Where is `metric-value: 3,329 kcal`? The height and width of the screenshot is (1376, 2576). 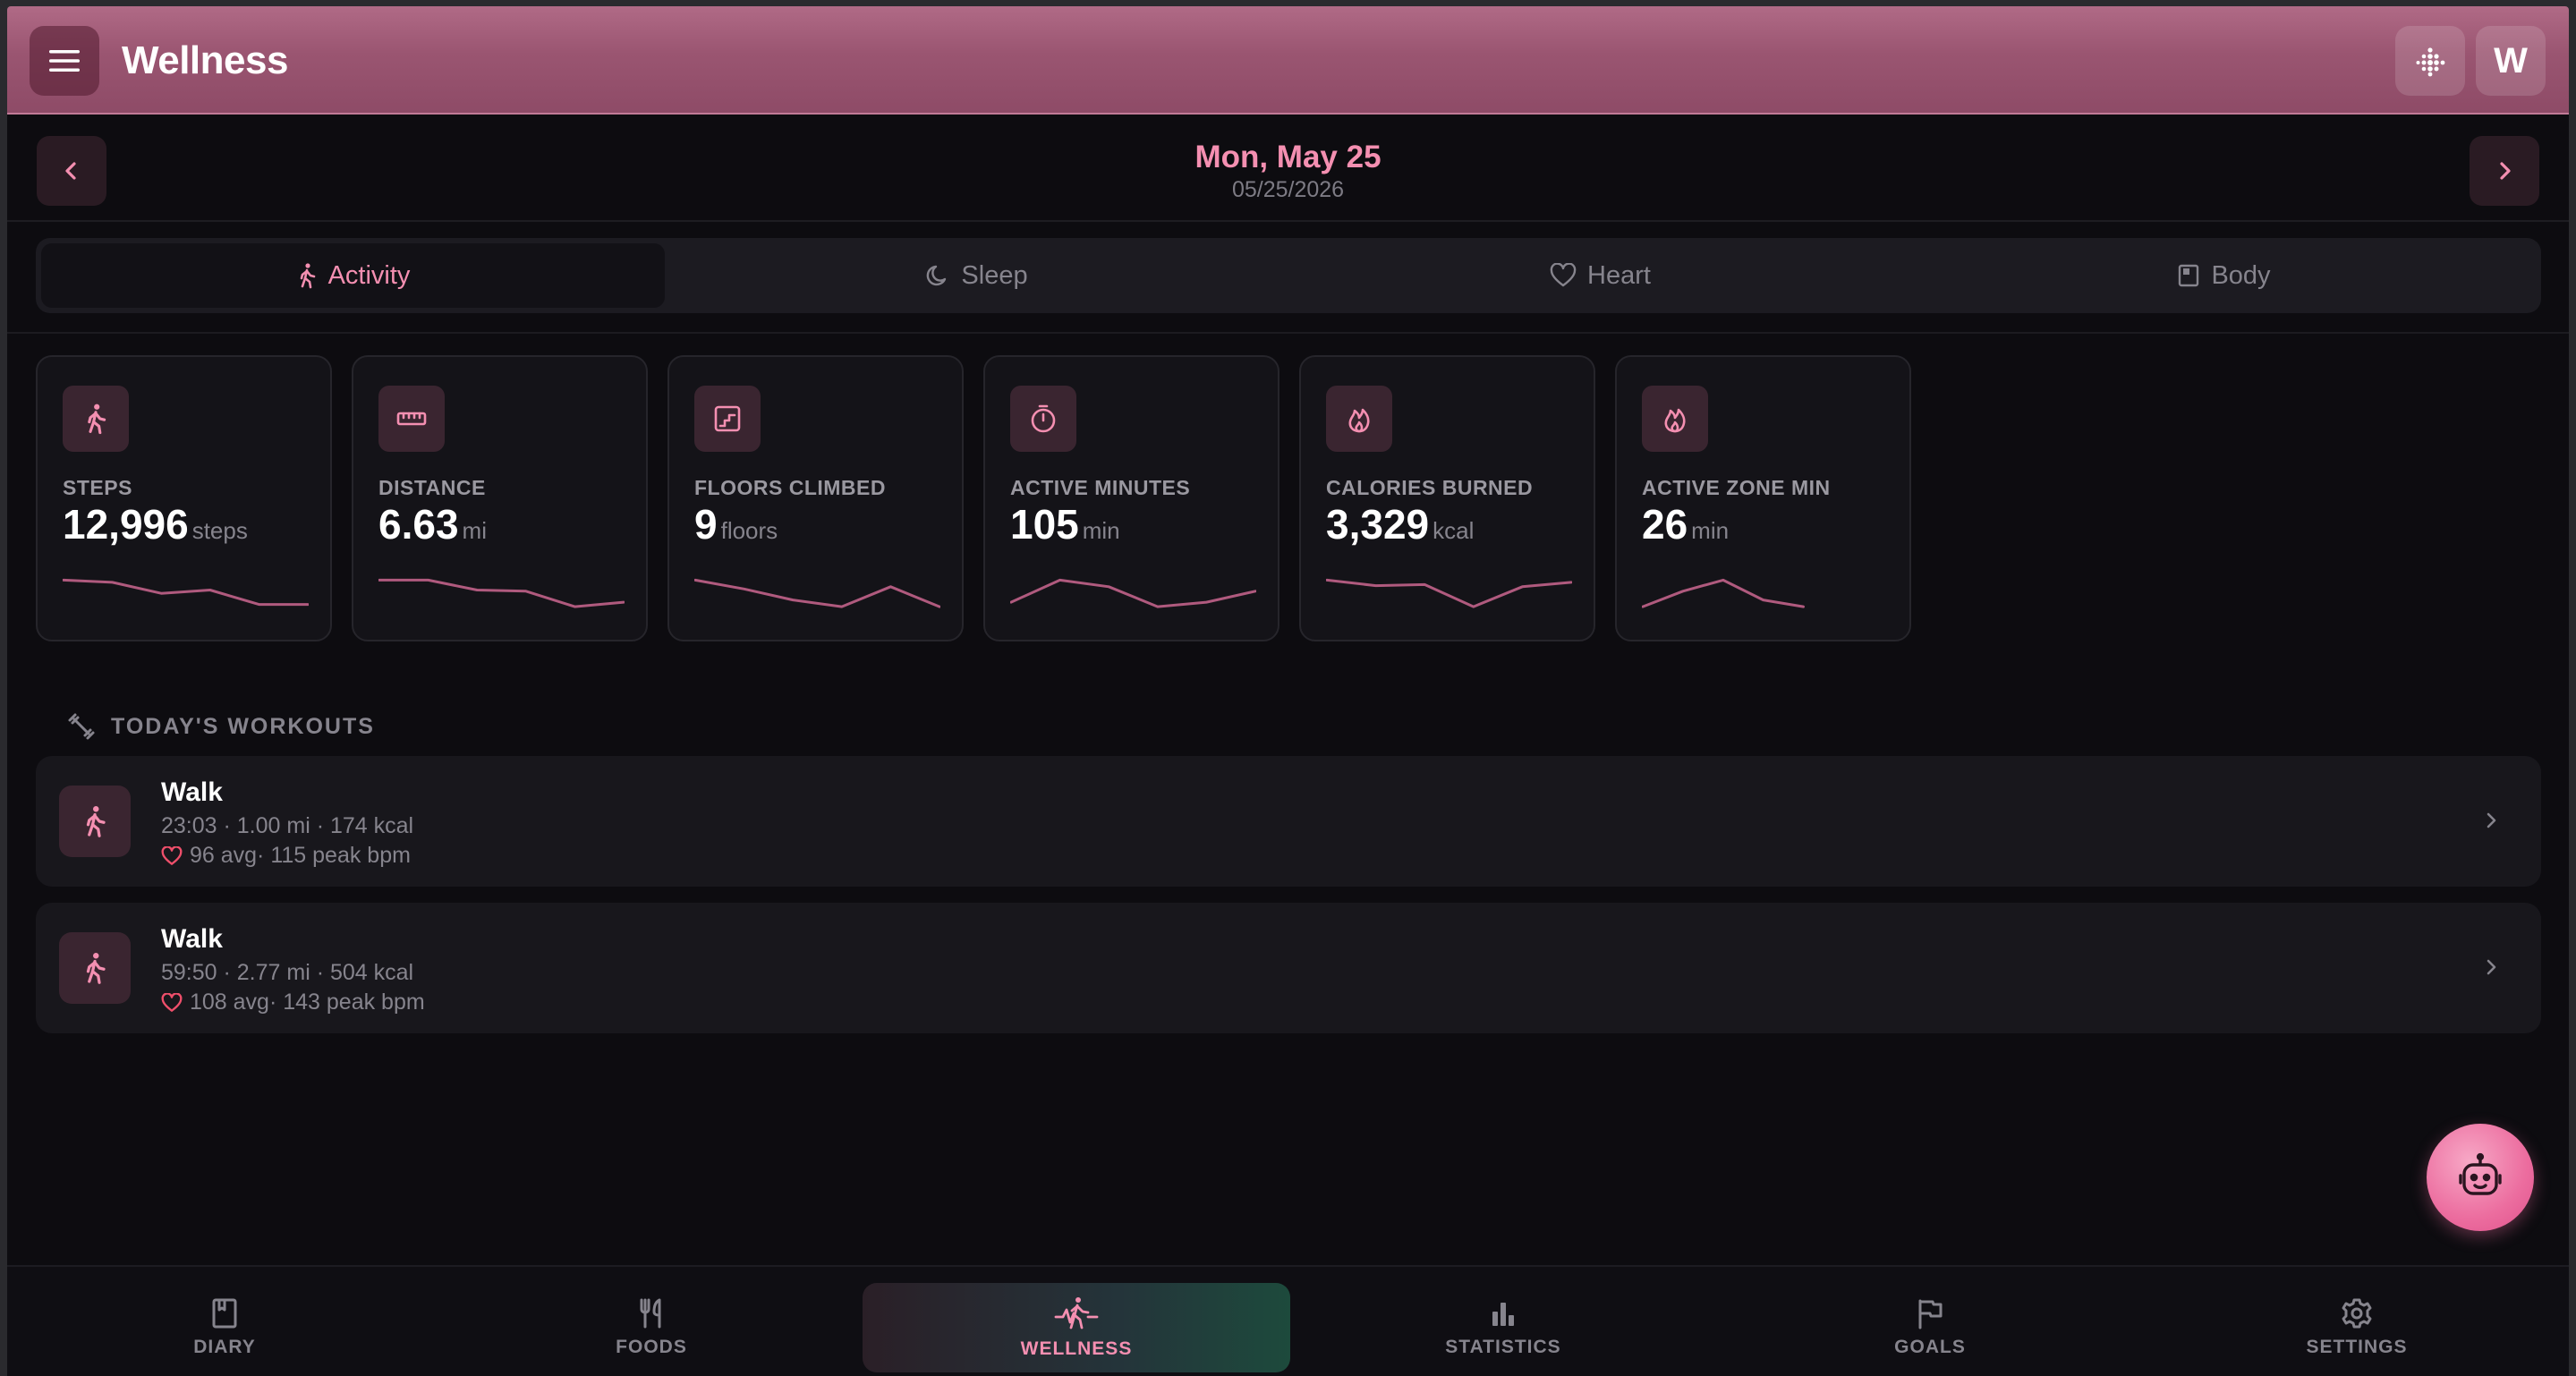 metric-value: 3,329 kcal is located at coordinates (1400, 524).